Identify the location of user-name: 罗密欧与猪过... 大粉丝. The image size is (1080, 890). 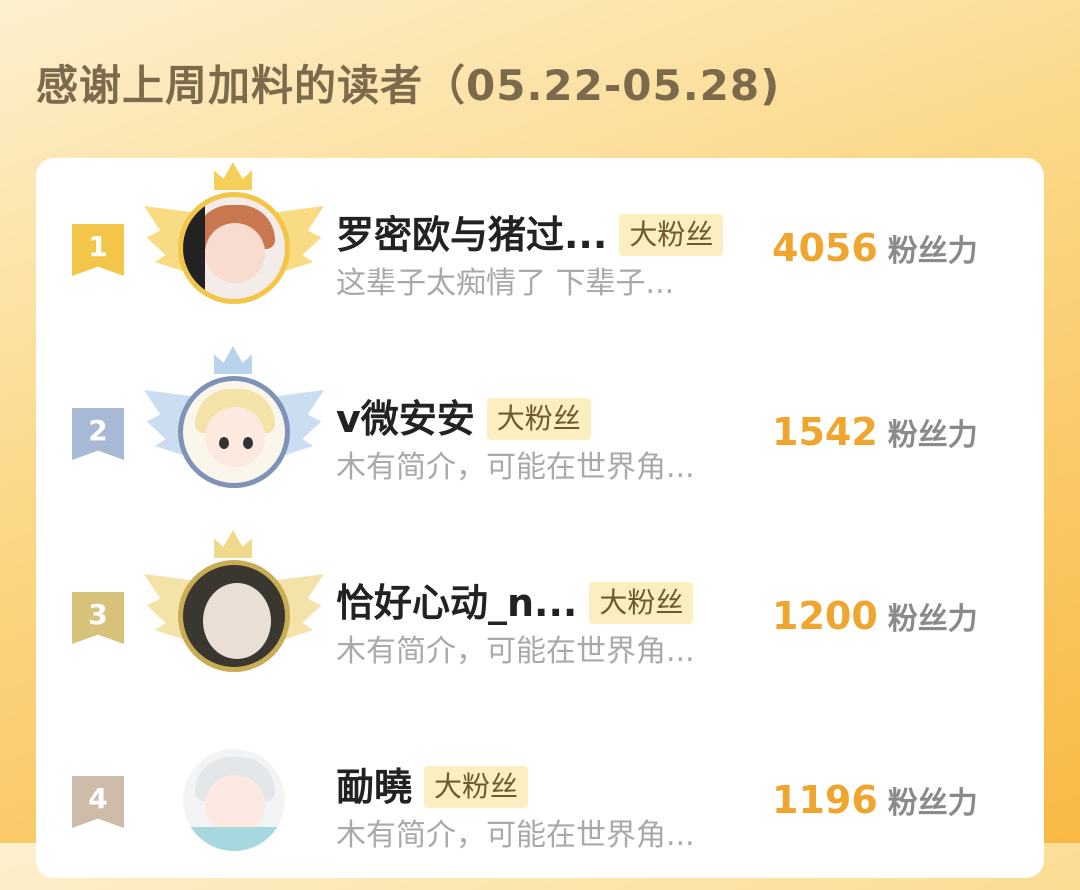
(530, 231).